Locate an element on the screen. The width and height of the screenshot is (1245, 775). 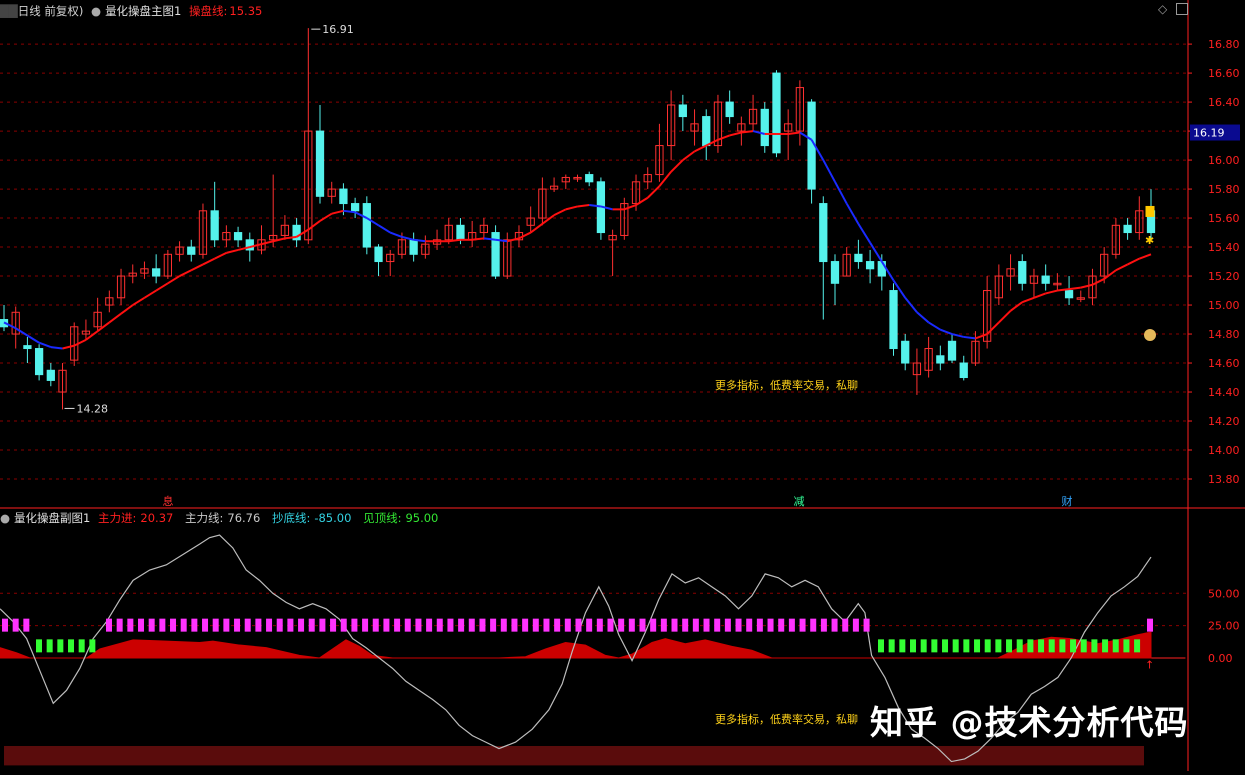
main-indicator-name: 量化操盘主图1 is located at coordinates (143, 11).